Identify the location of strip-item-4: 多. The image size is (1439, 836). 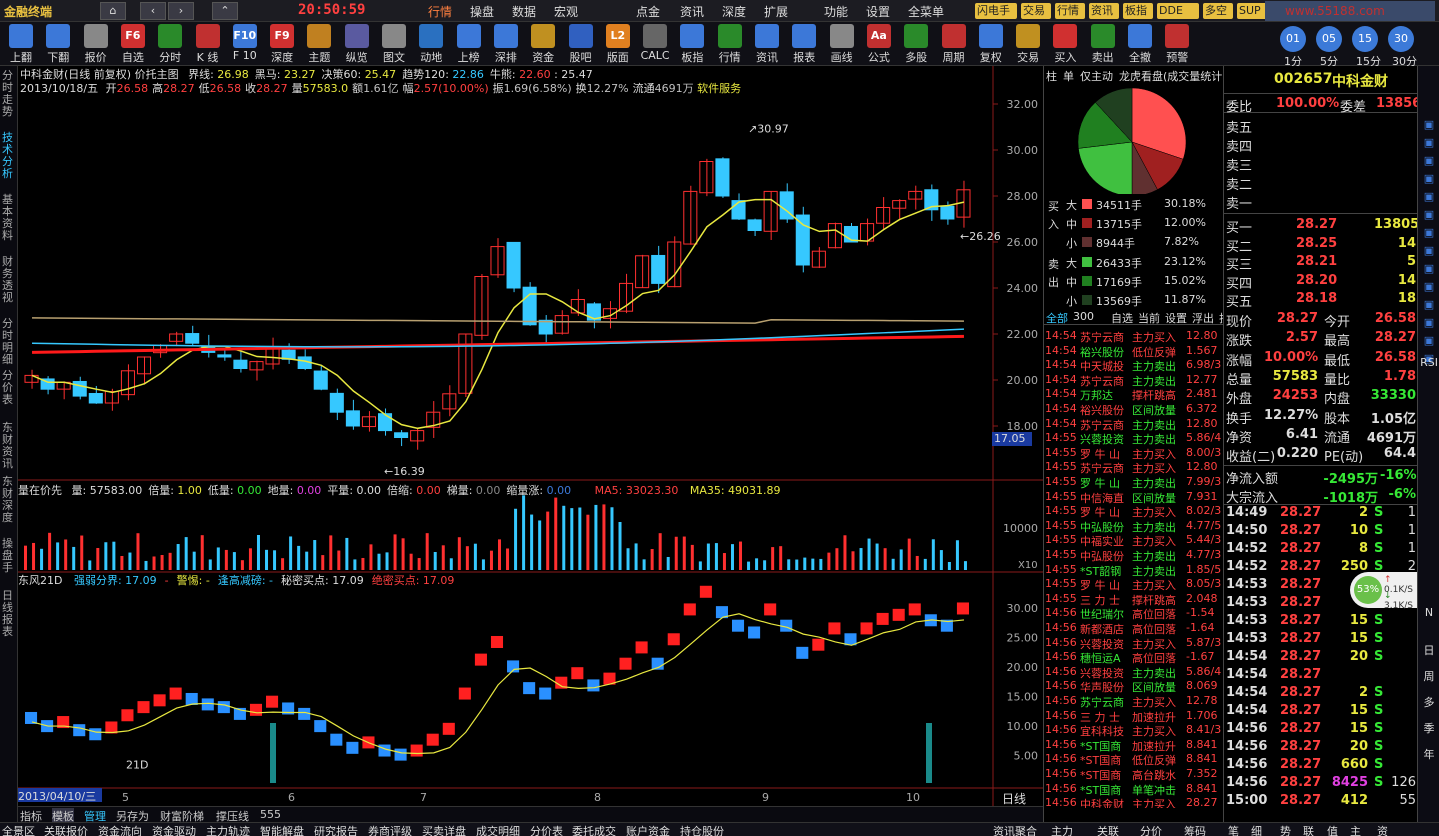
(1429, 703).